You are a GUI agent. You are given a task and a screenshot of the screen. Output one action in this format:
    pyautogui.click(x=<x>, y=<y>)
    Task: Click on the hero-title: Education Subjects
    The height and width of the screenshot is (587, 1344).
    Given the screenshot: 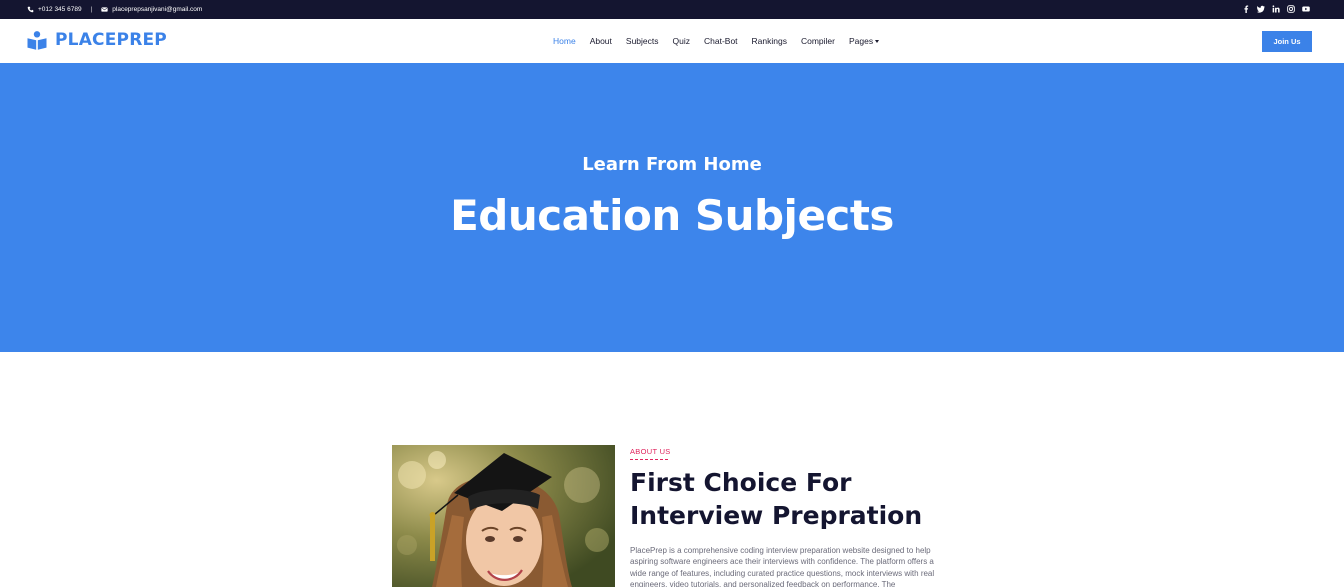 What is the action you would take?
    pyautogui.click(x=672, y=215)
    